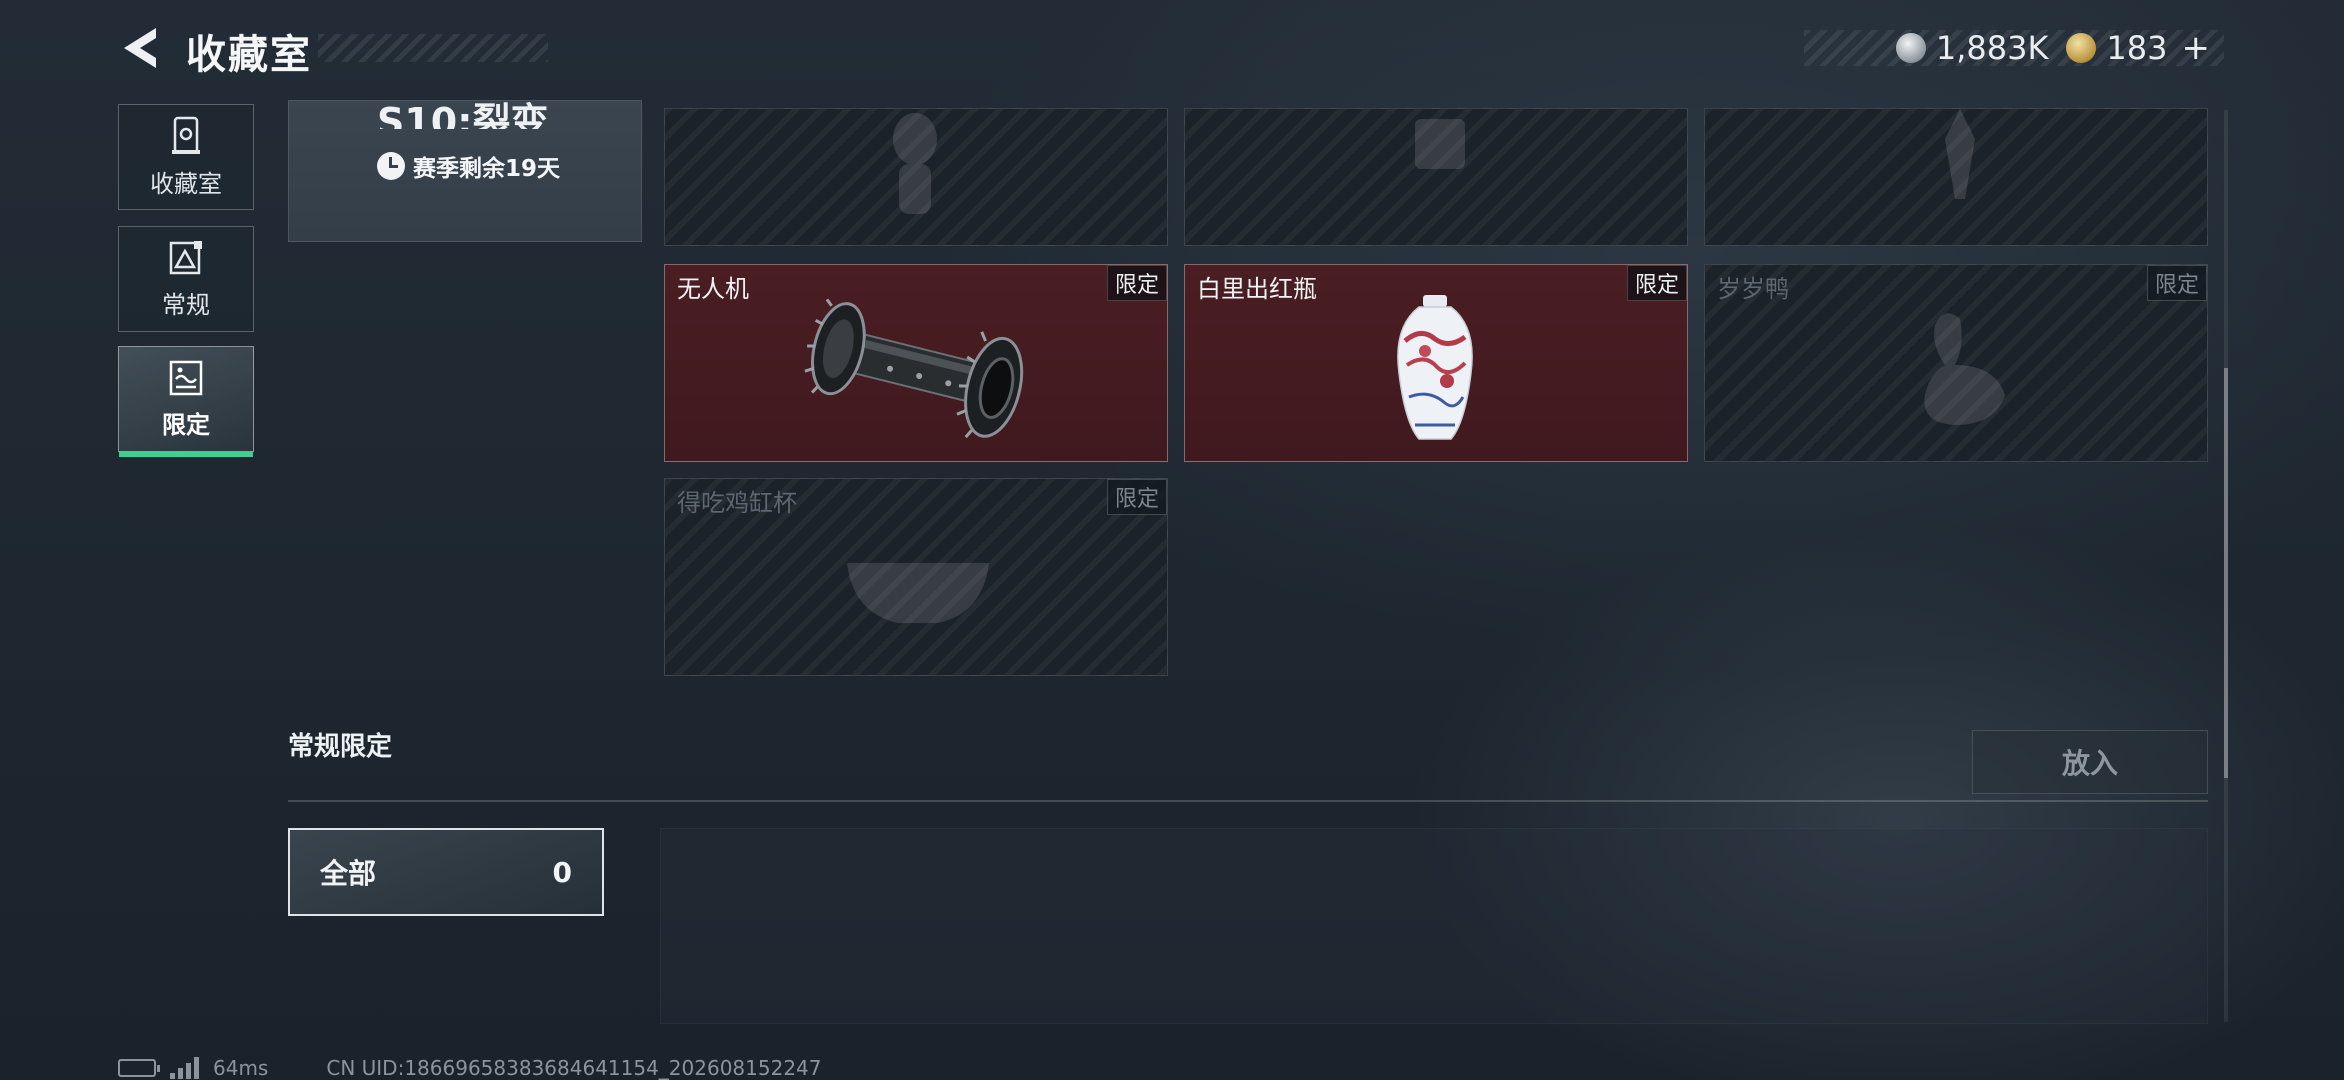  What do you see at coordinates (249, 55) in the screenshot?
I see `page-title: 收藏室` at bounding box center [249, 55].